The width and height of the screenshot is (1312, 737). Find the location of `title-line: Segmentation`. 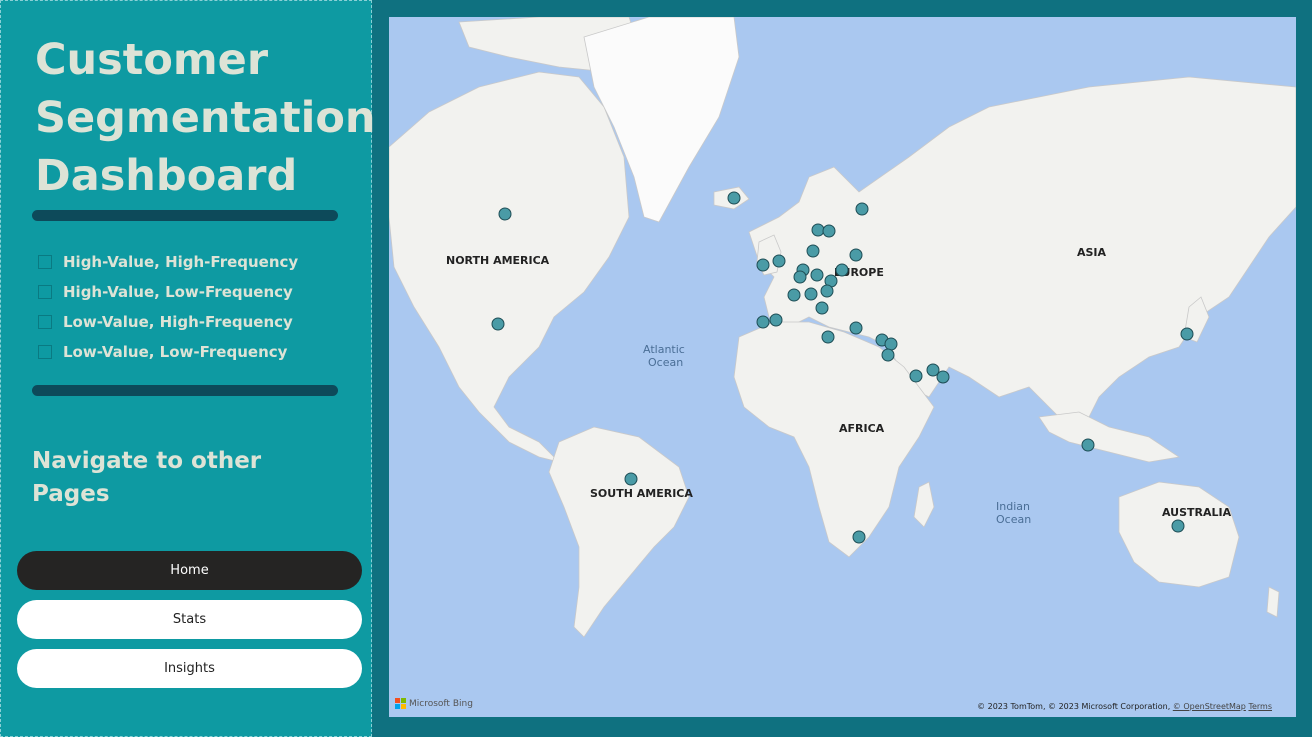

title-line: Segmentation is located at coordinates (205, 118).